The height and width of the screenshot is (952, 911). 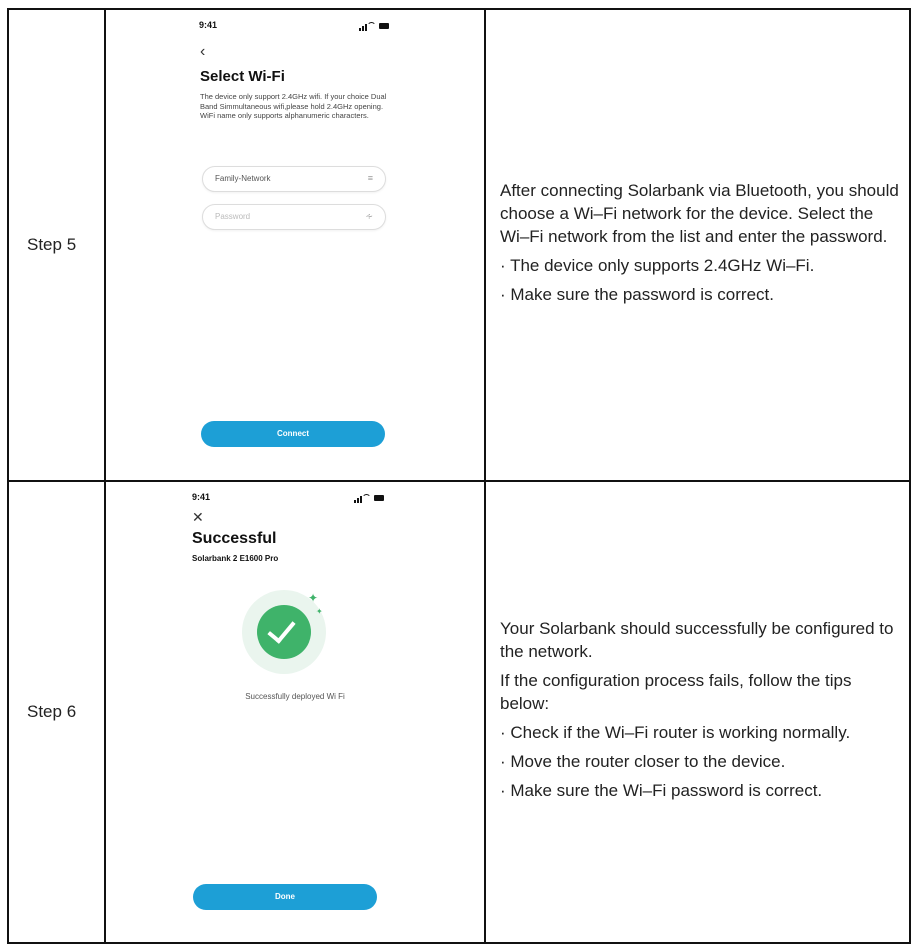 What do you see at coordinates (52, 711) in the screenshot?
I see `step-label: Step 6` at bounding box center [52, 711].